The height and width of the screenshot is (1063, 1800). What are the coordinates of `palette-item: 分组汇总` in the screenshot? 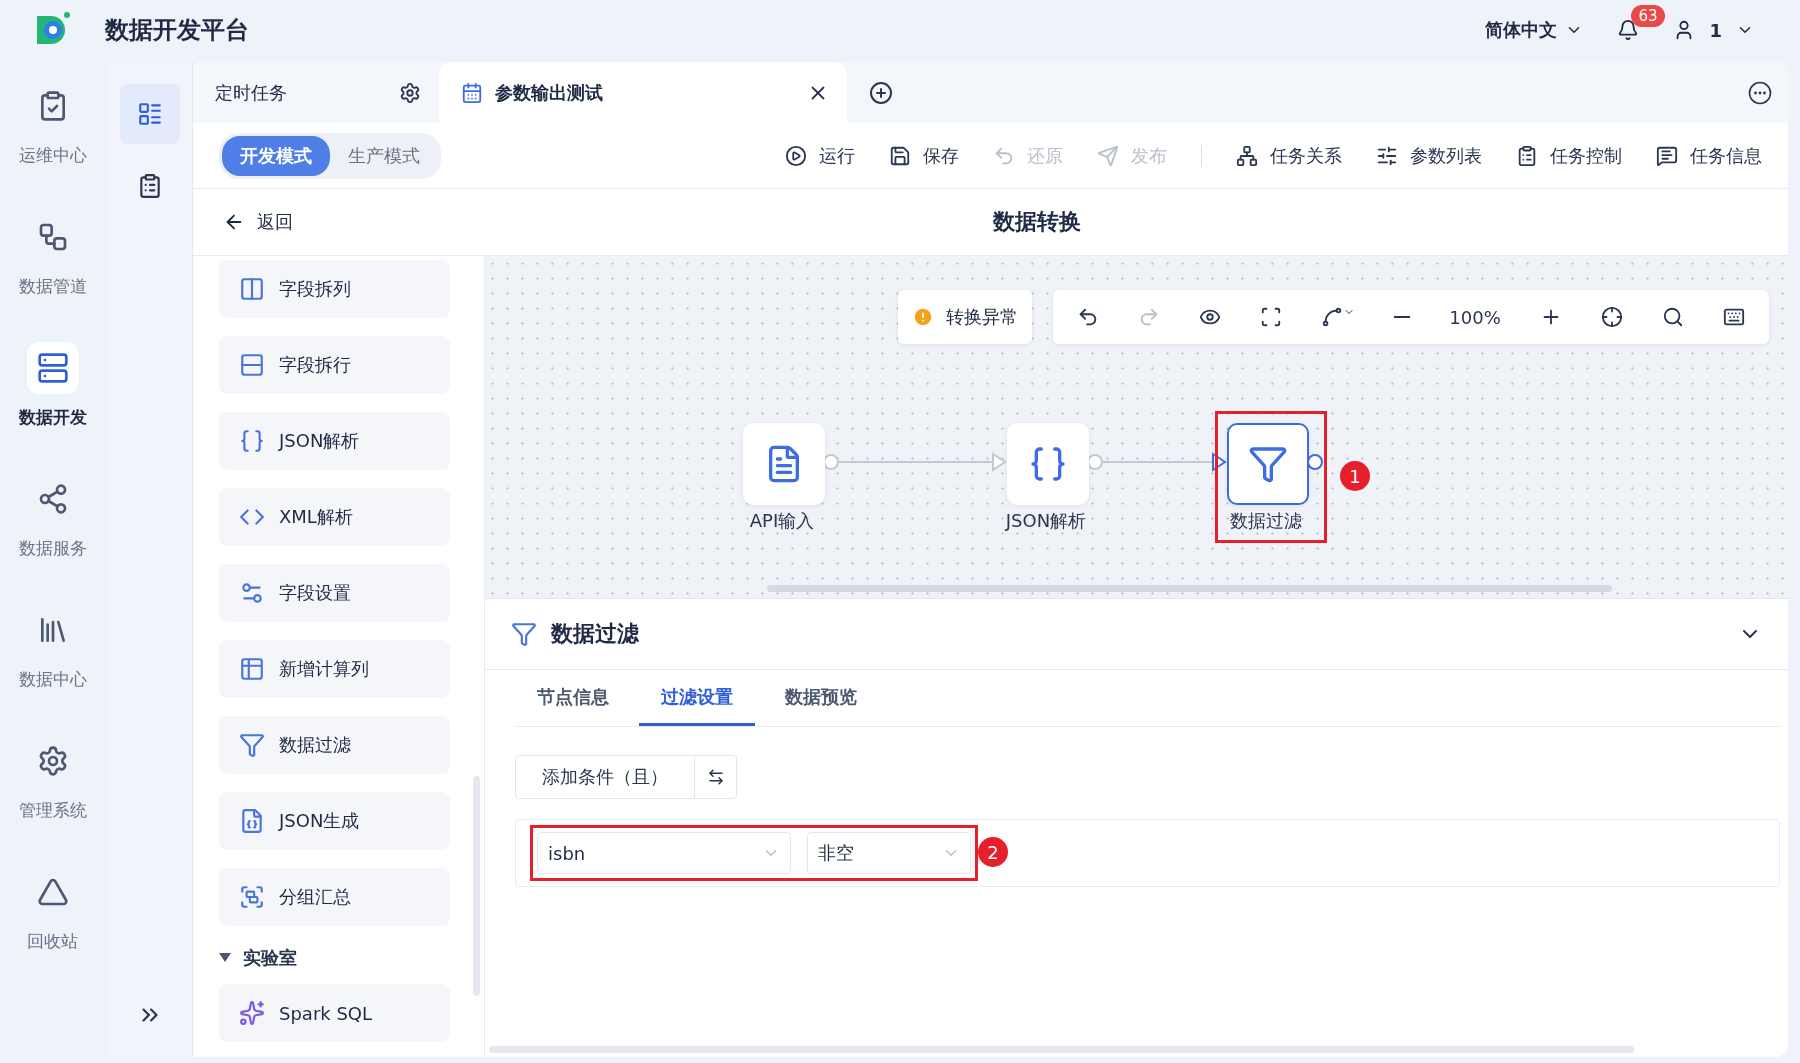 It's located at (334, 897).